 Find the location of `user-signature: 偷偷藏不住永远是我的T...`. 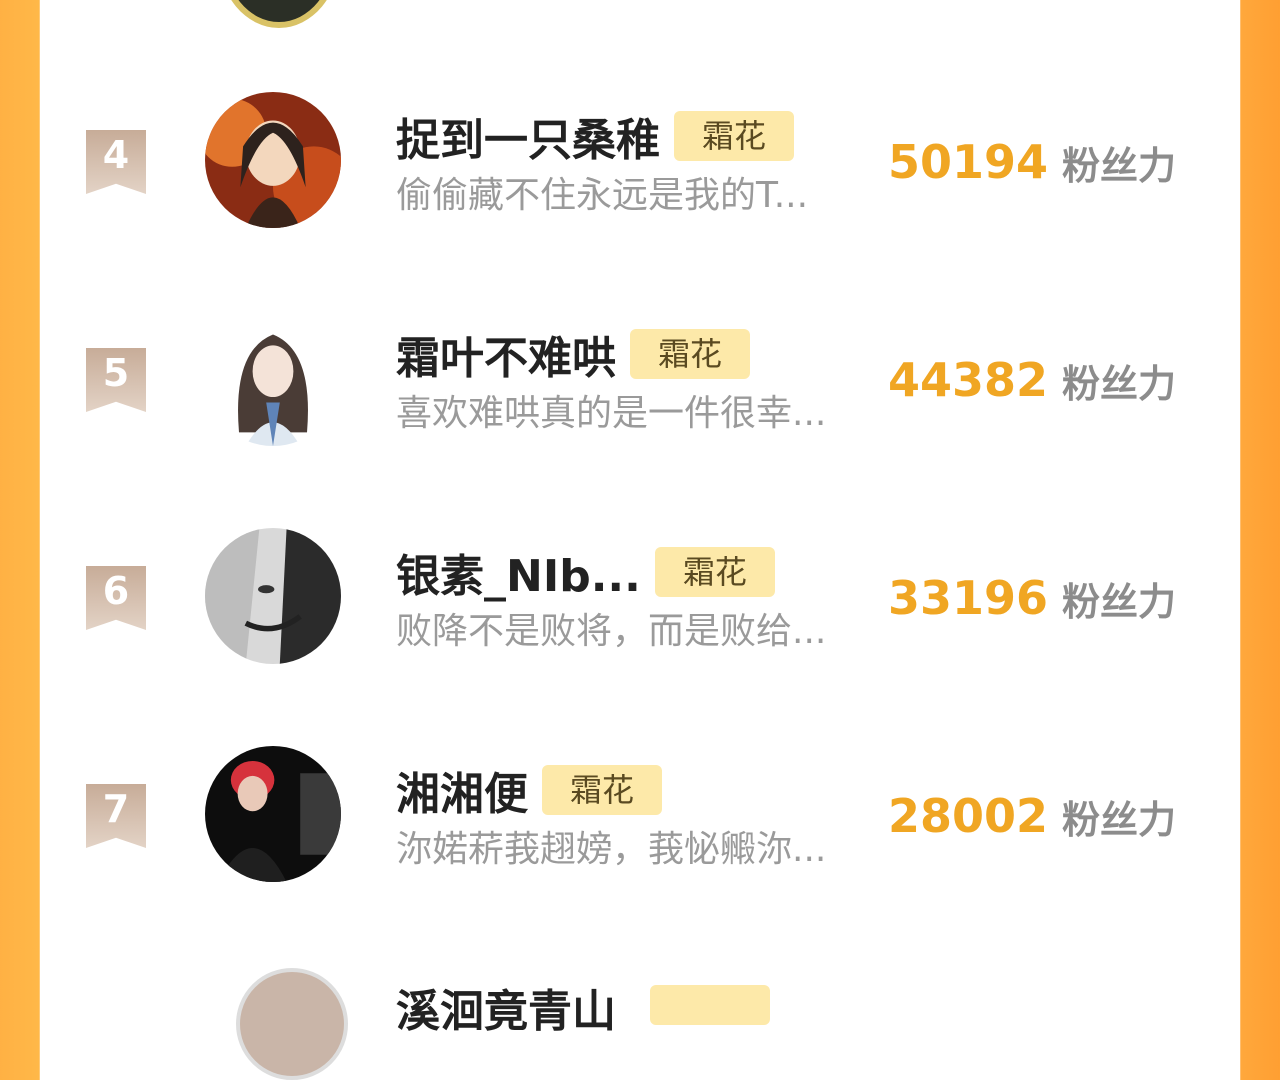

user-signature: 偷偷藏不住永远是我的T... is located at coordinates (602, 195).